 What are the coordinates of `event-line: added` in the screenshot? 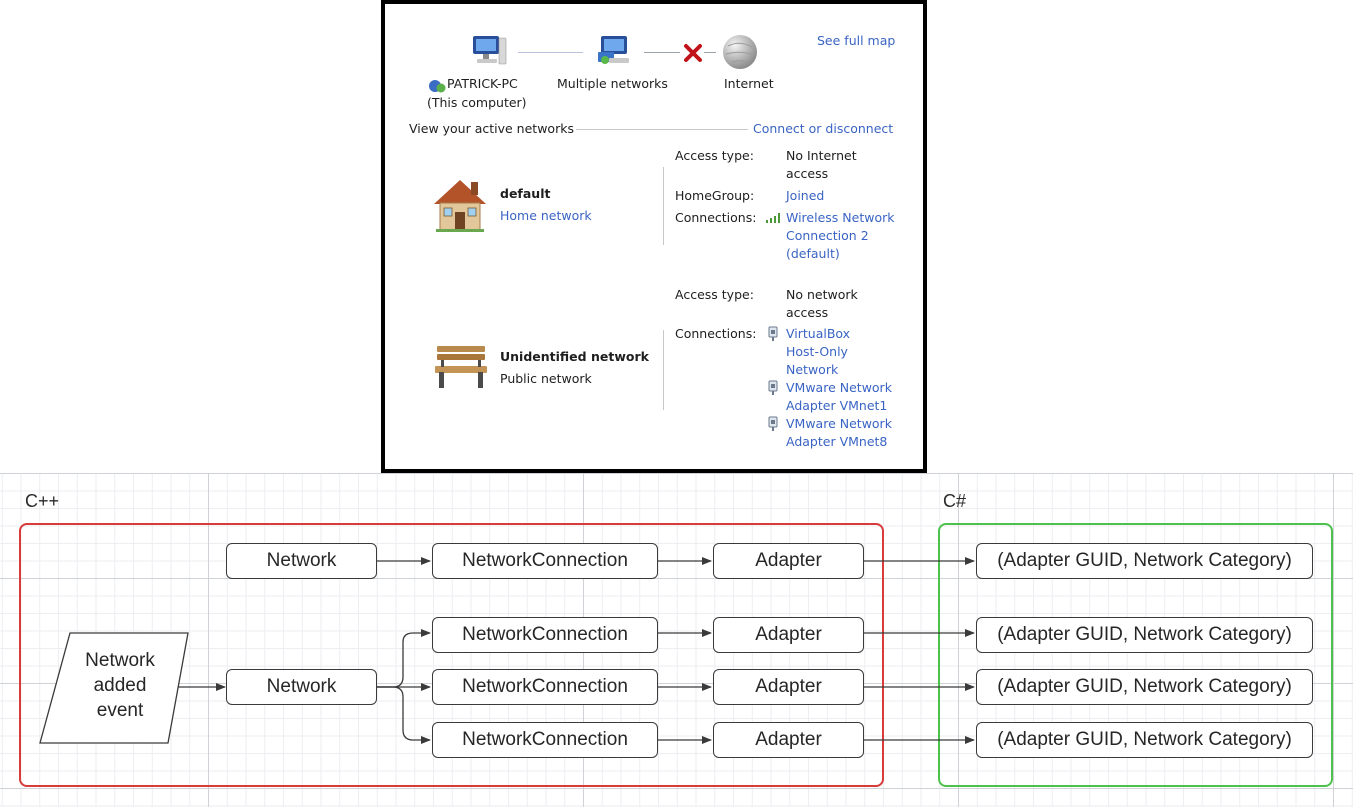 It's located at (120, 685).